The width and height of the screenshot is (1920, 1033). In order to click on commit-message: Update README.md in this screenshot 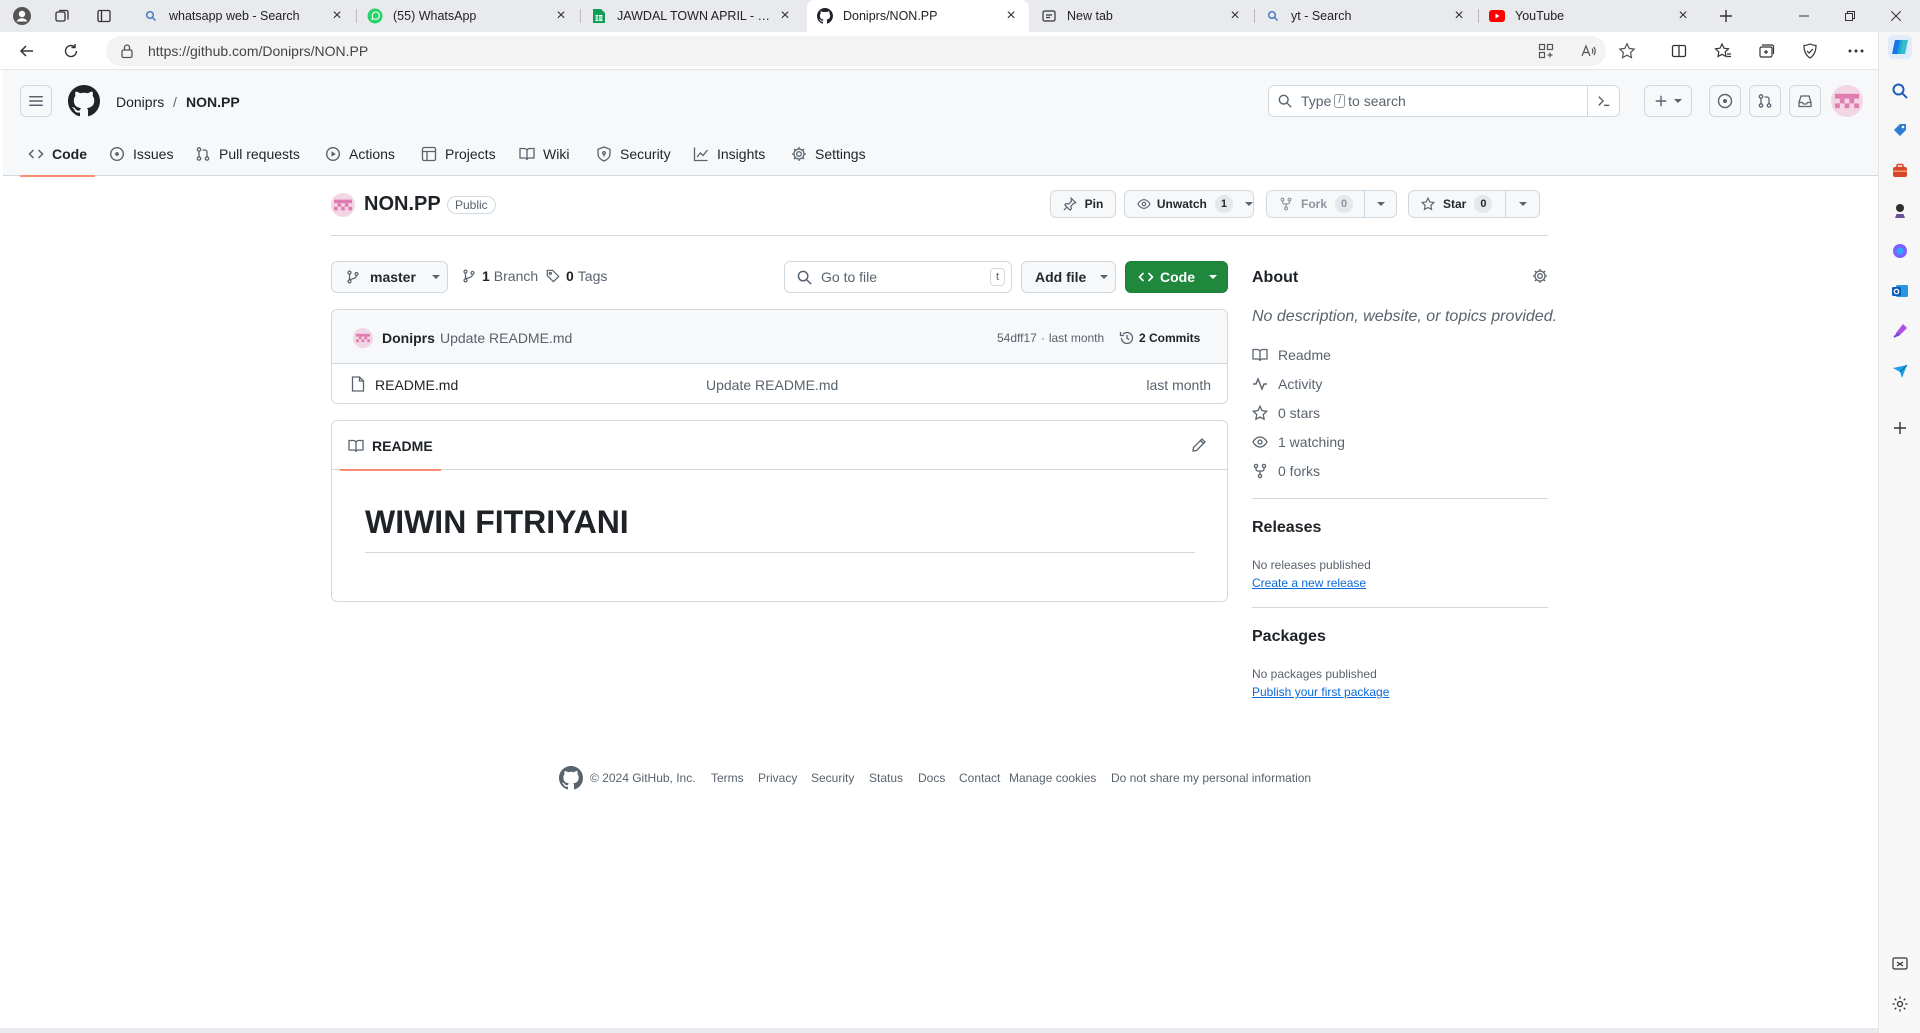, I will do `click(506, 338)`.